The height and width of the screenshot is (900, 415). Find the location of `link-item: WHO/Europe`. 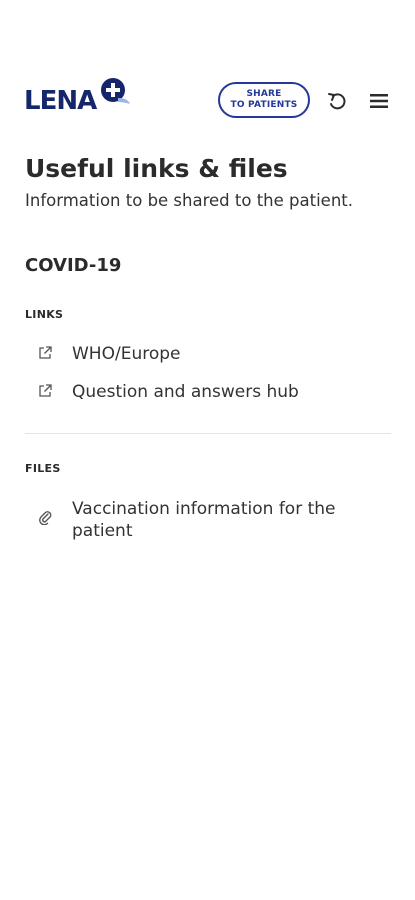

link-item: WHO/Europe is located at coordinates (108, 354).